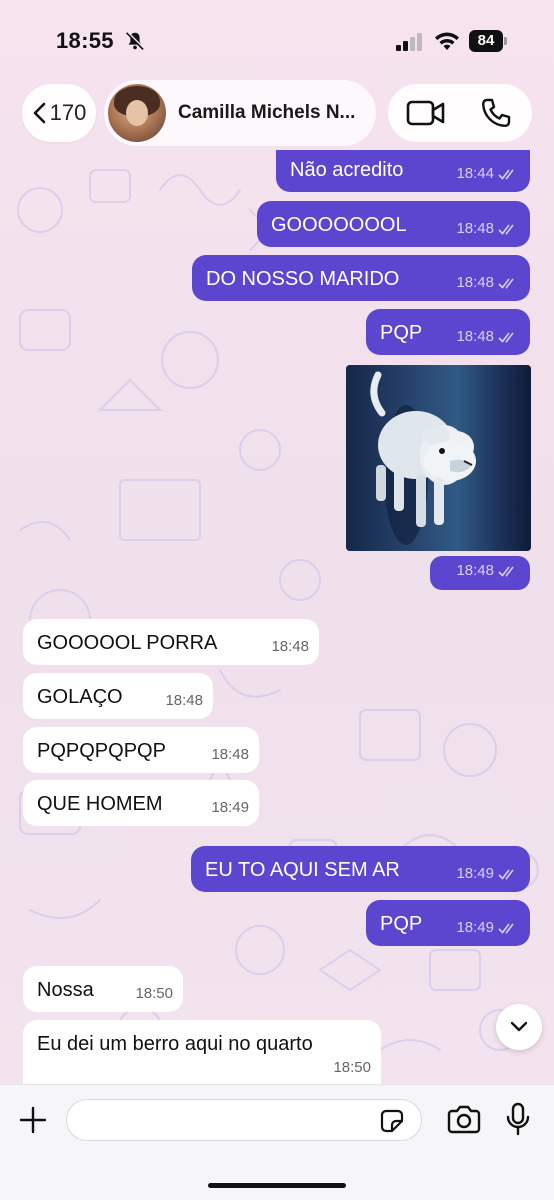  I want to click on message-bubble-outgoing: GOOOOOOOL 18:48, so click(393, 224).